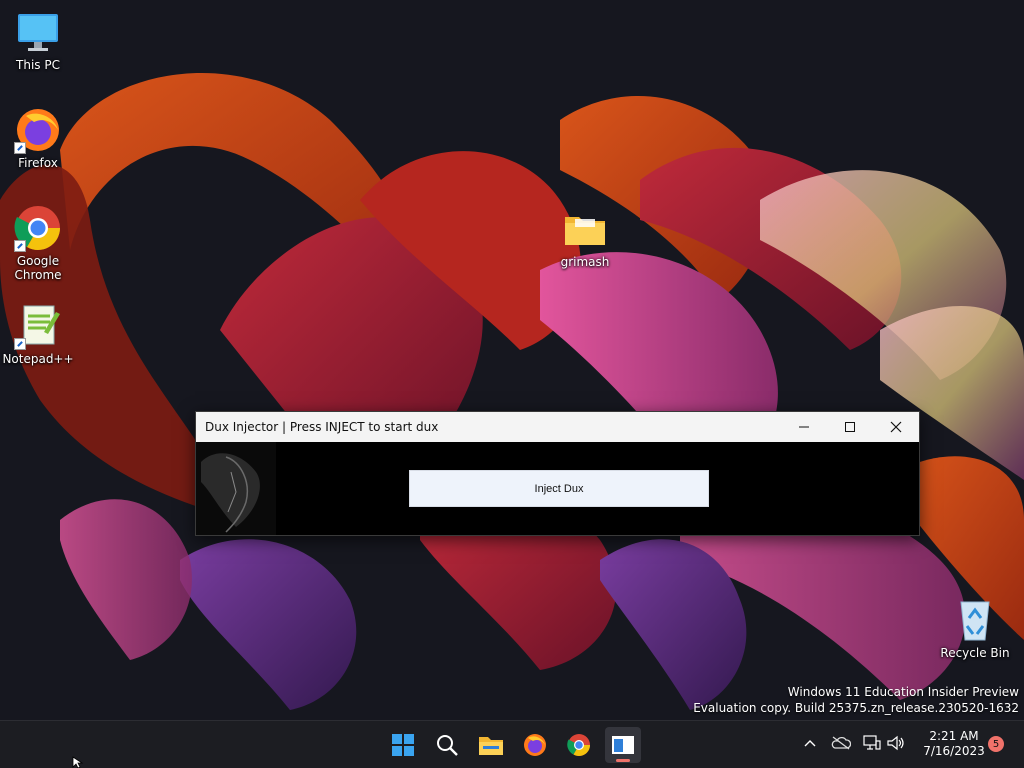 This screenshot has width=1024, height=768. Describe the element at coordinates (38, 32) in the screenshot. I see `monitor-icon` at that location.